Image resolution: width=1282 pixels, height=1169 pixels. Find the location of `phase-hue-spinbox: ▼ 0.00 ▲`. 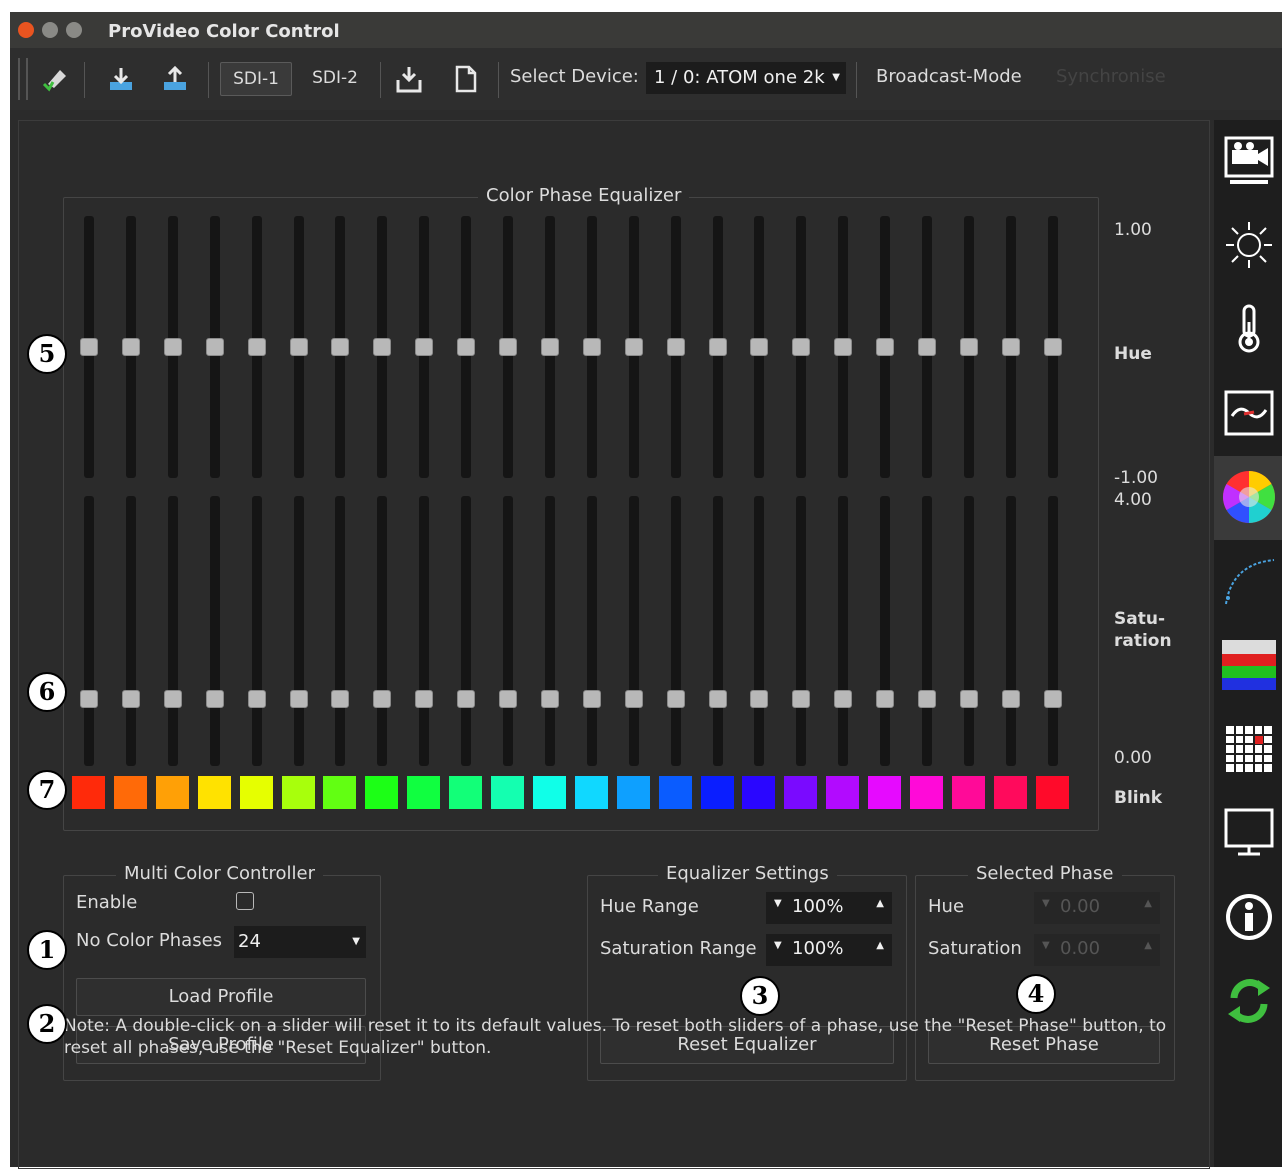

phase-hue-spinbox: ▼ 0.00 ▲ is located at coordinates (1097, 908).